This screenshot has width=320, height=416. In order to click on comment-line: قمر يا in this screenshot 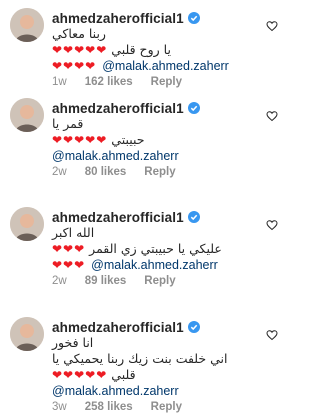, I will do `click(164, 123)`.